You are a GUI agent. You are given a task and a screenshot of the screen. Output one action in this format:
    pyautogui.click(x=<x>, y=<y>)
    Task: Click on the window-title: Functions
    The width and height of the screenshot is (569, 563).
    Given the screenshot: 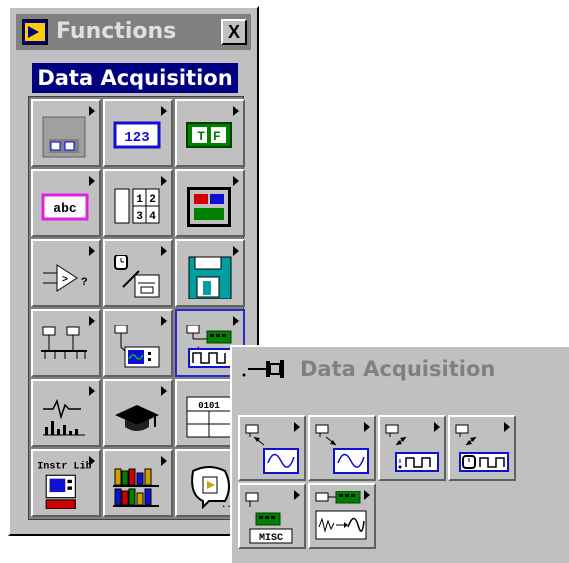 What is the action you would take?
    pyautogui.click(x=116, y=31)
    